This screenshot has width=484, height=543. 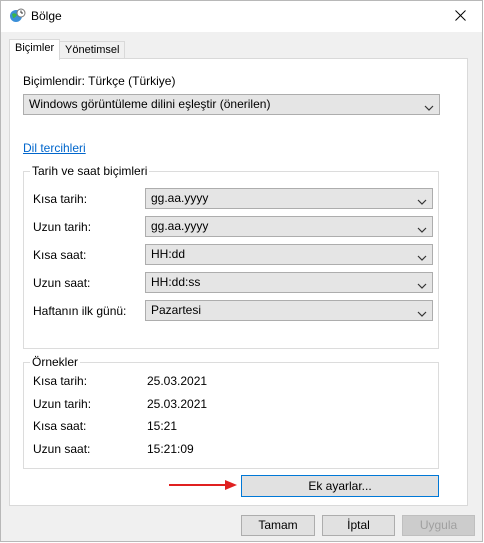 What do you see at coordinates (289, 198) in the screenshot?
I see `short-date-dropdown: gg.aa.yyyy` at bounding box center [289, 198].